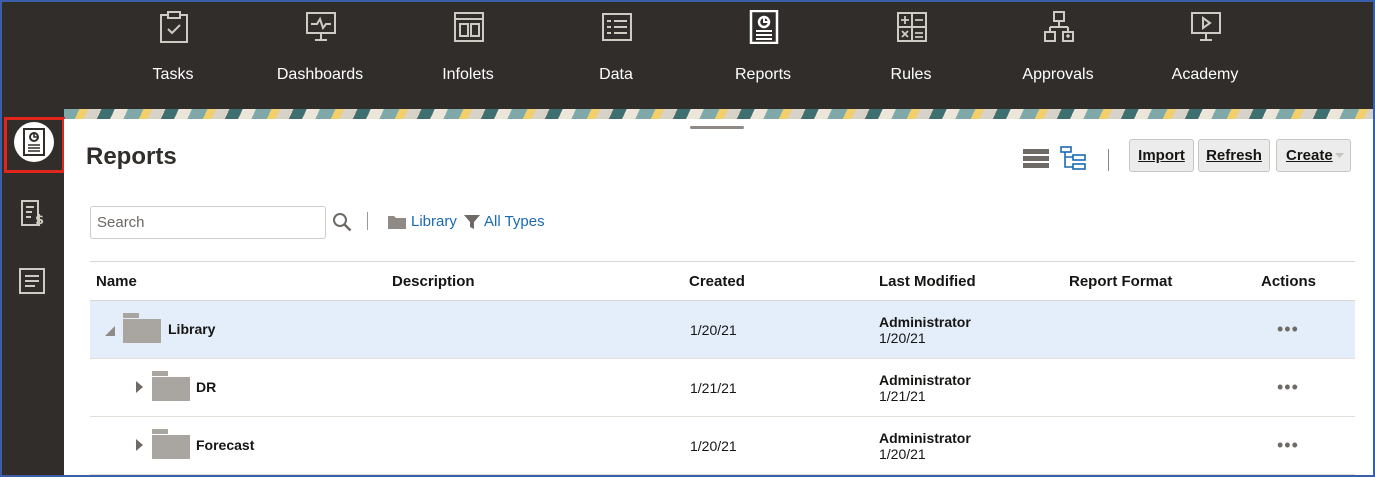  What do you see at coordinates (32, 281) in the screenshot?
I see `document-icon` at bounding box center [32, 281].